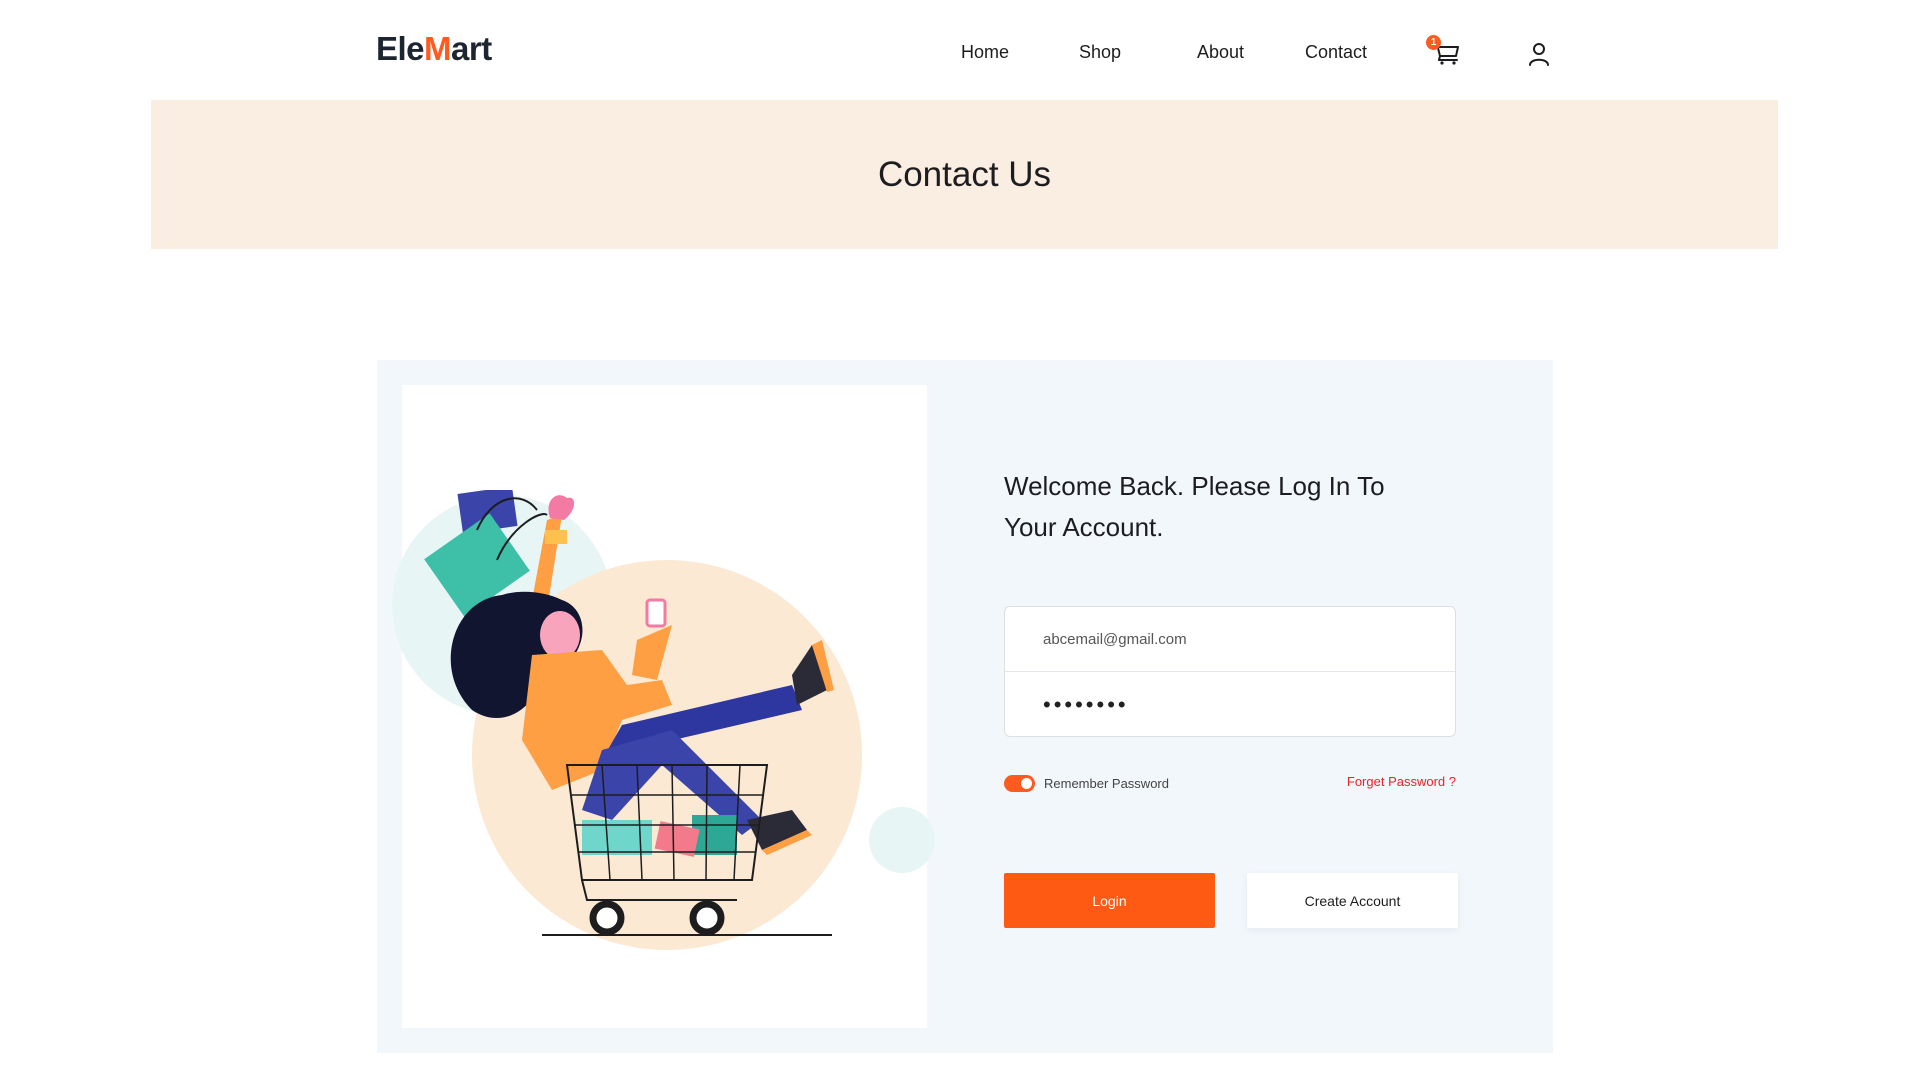 This screenshot has width=1920, height=1080. I want to click on logo-suffix: art, so click(471, 48).